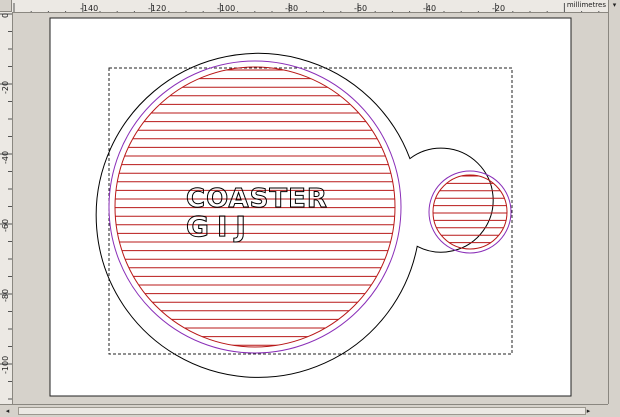 The height and width of the screenshot is (417, 620). I want to click on chevron-down-icon: ▾, so click(614, 5).